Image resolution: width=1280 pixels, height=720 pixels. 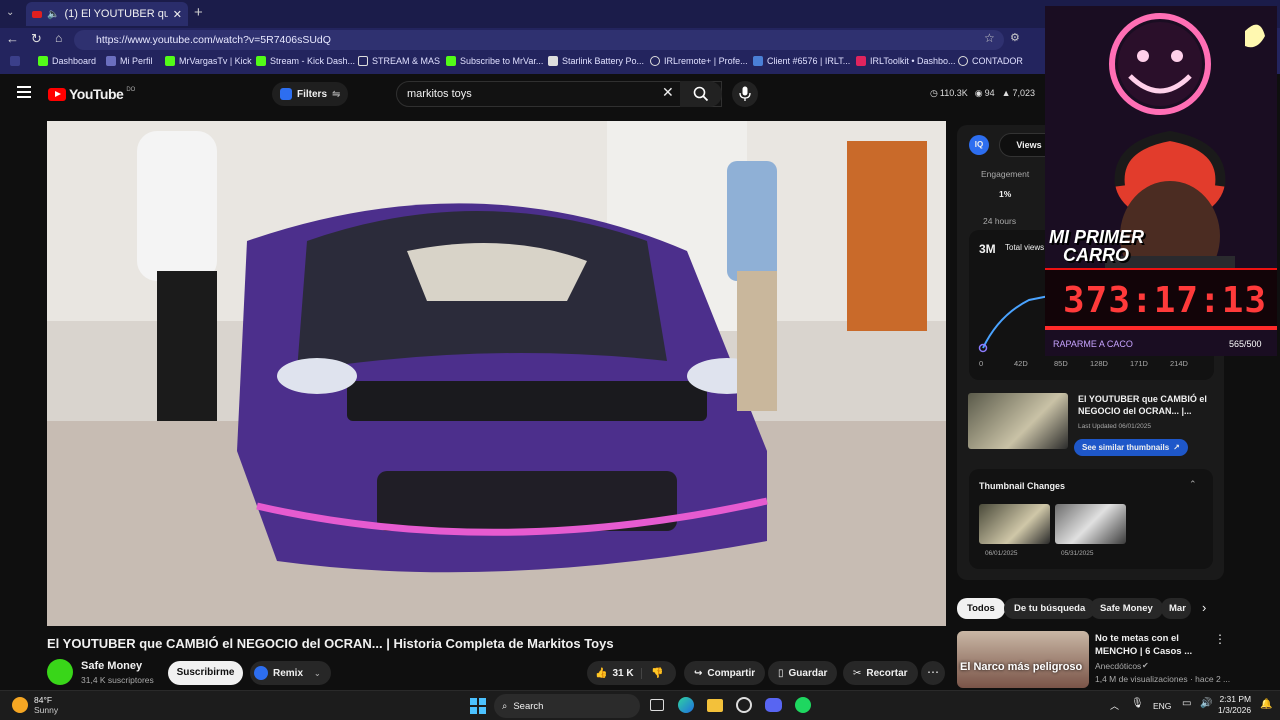 I want to click on more-actions-button: ⋯, so click(x=933, y=673).